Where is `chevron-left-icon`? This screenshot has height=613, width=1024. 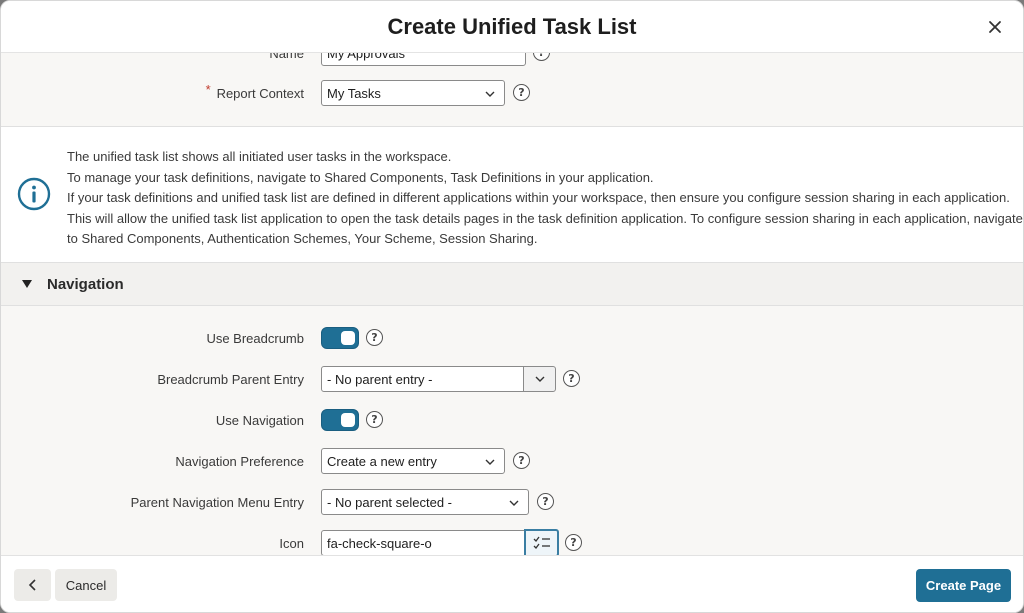
chevron-left-icon is located at coordinates (32, 585).